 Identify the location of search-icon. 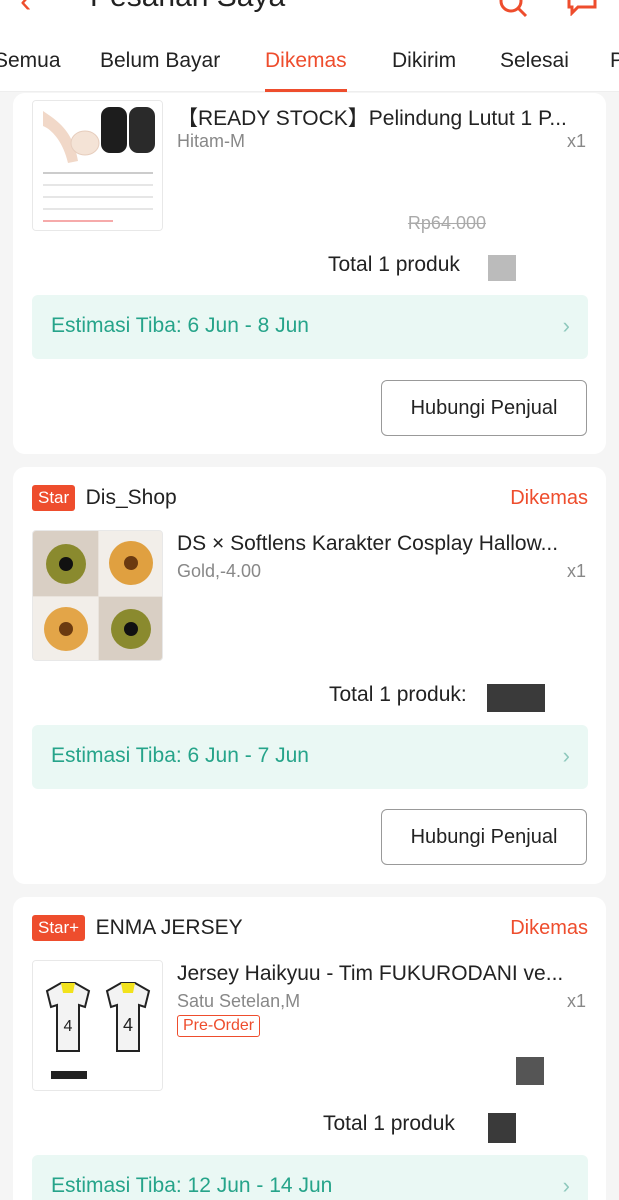
(513, 9).